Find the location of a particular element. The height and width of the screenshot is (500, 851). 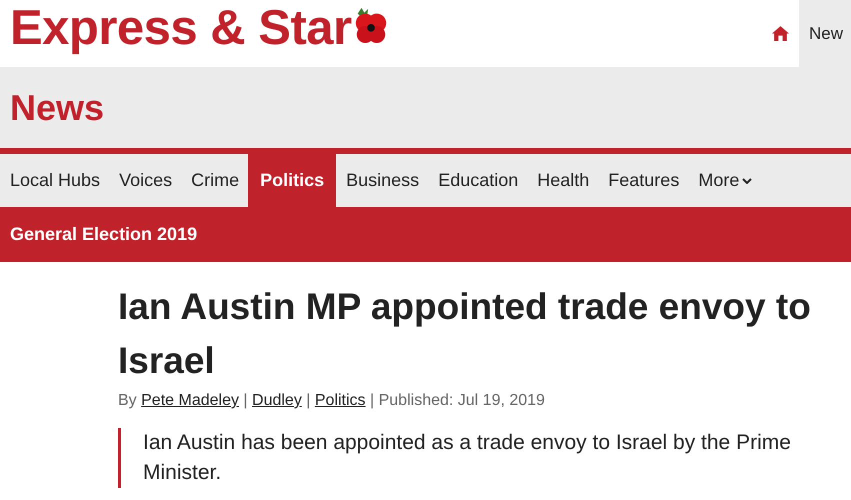

nav-tab: Business is located at coordinates (382, 180).